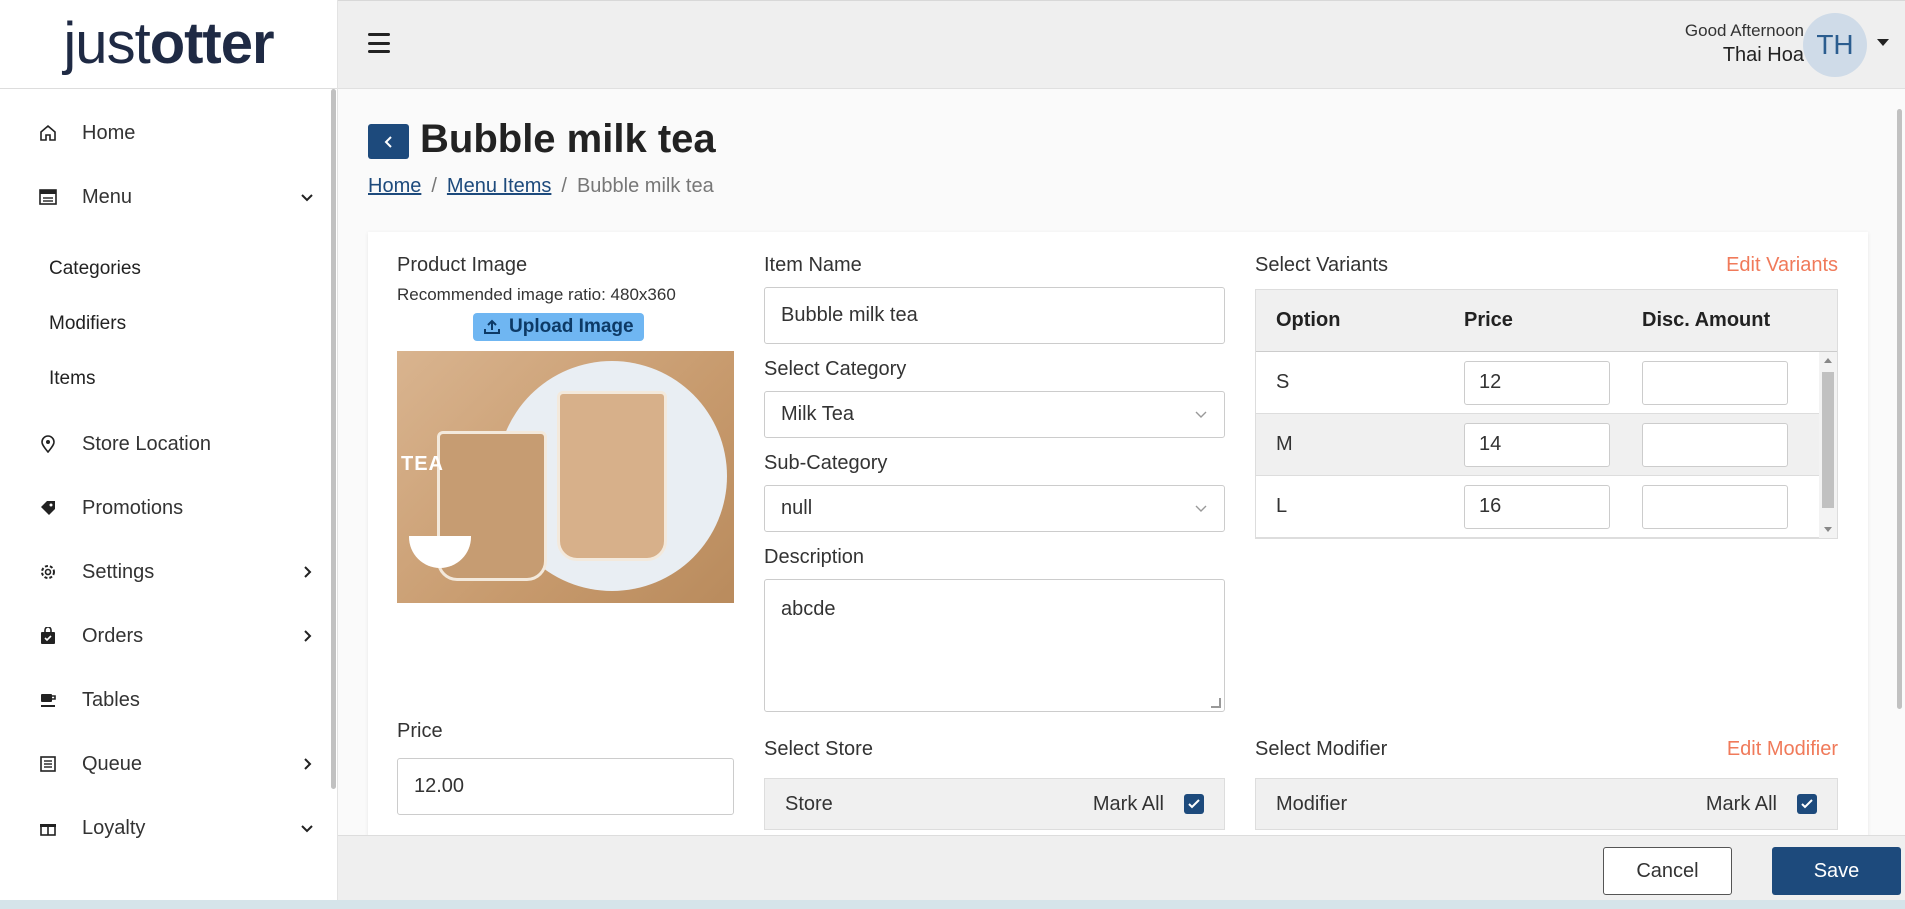 Image resolution: width=1905 pixels, height=909 pixels. I want to click on logo: justotter, so click(168, 44).